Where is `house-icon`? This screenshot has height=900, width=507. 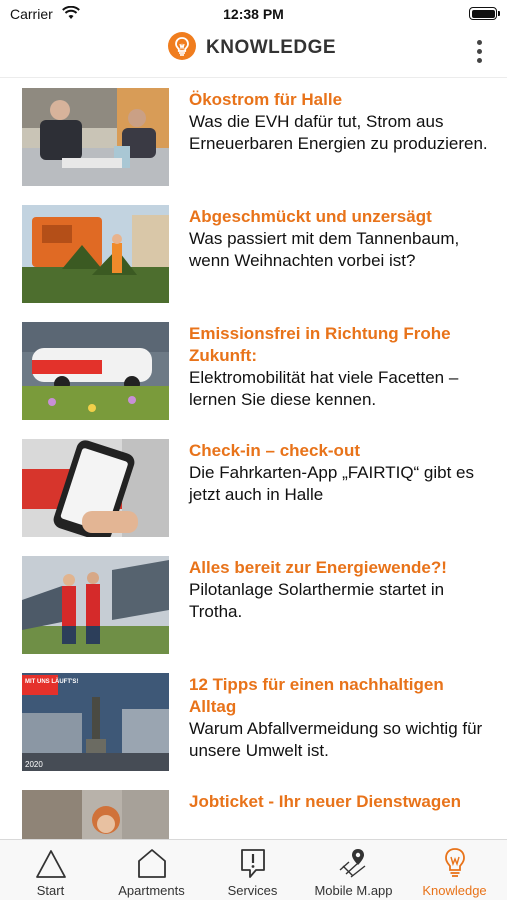 house-icon is located at coordinates (152, 863).